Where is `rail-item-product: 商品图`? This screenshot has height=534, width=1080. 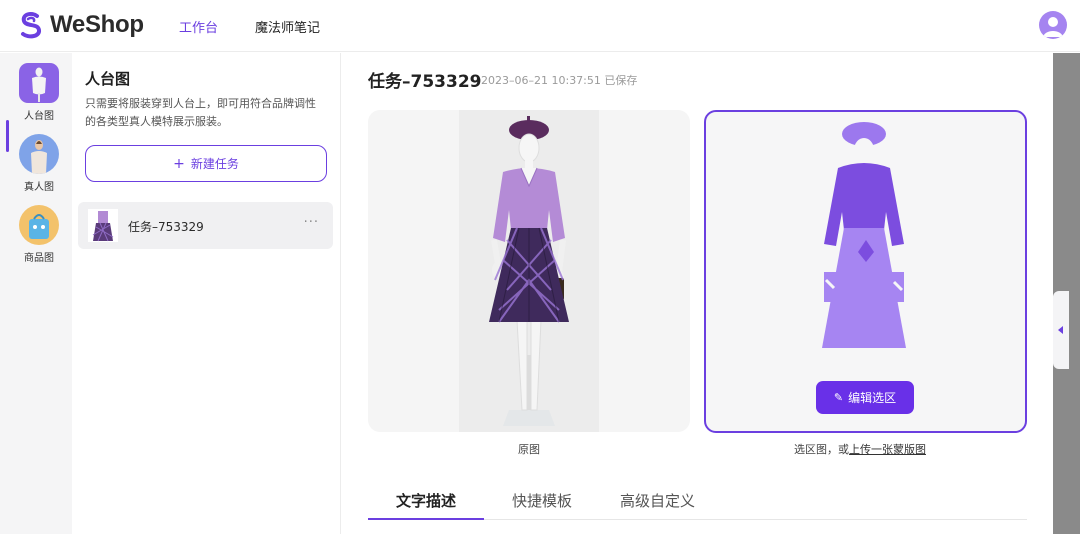 rail-item-product: 商品图 is located at coordinates (39, 234).